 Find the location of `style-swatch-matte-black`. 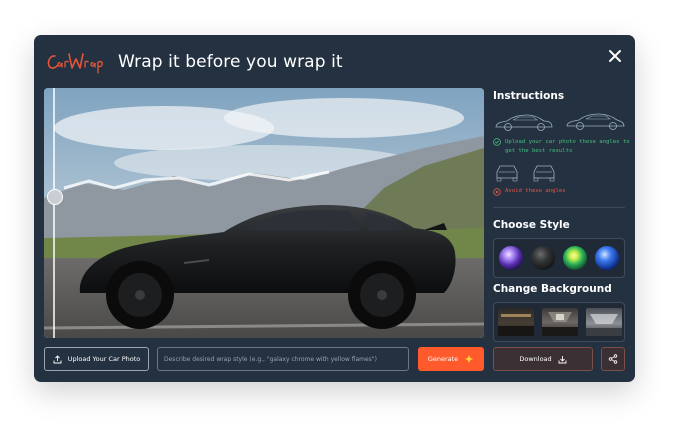

style-swatch-matte-black is located at coordinates (543, 258).